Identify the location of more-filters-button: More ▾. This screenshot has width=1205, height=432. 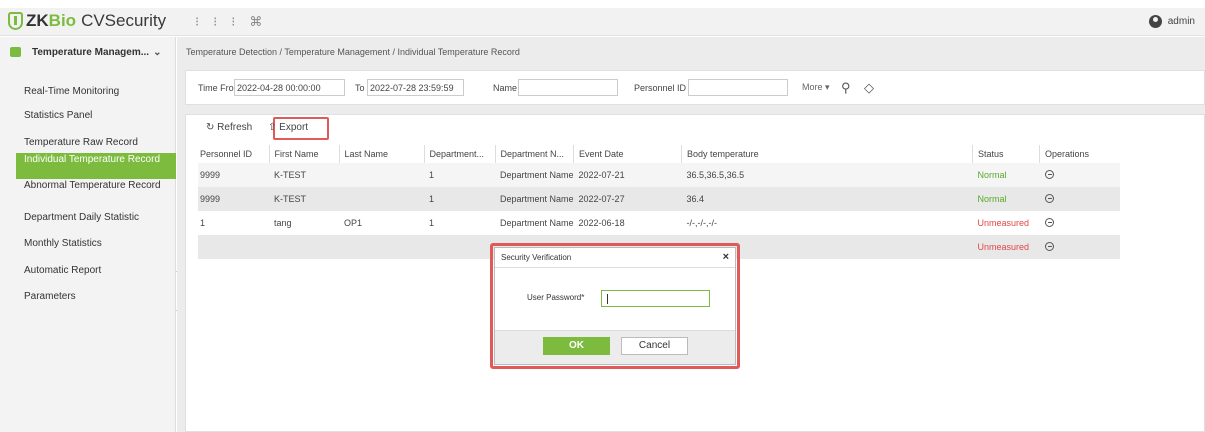
(816, 87).